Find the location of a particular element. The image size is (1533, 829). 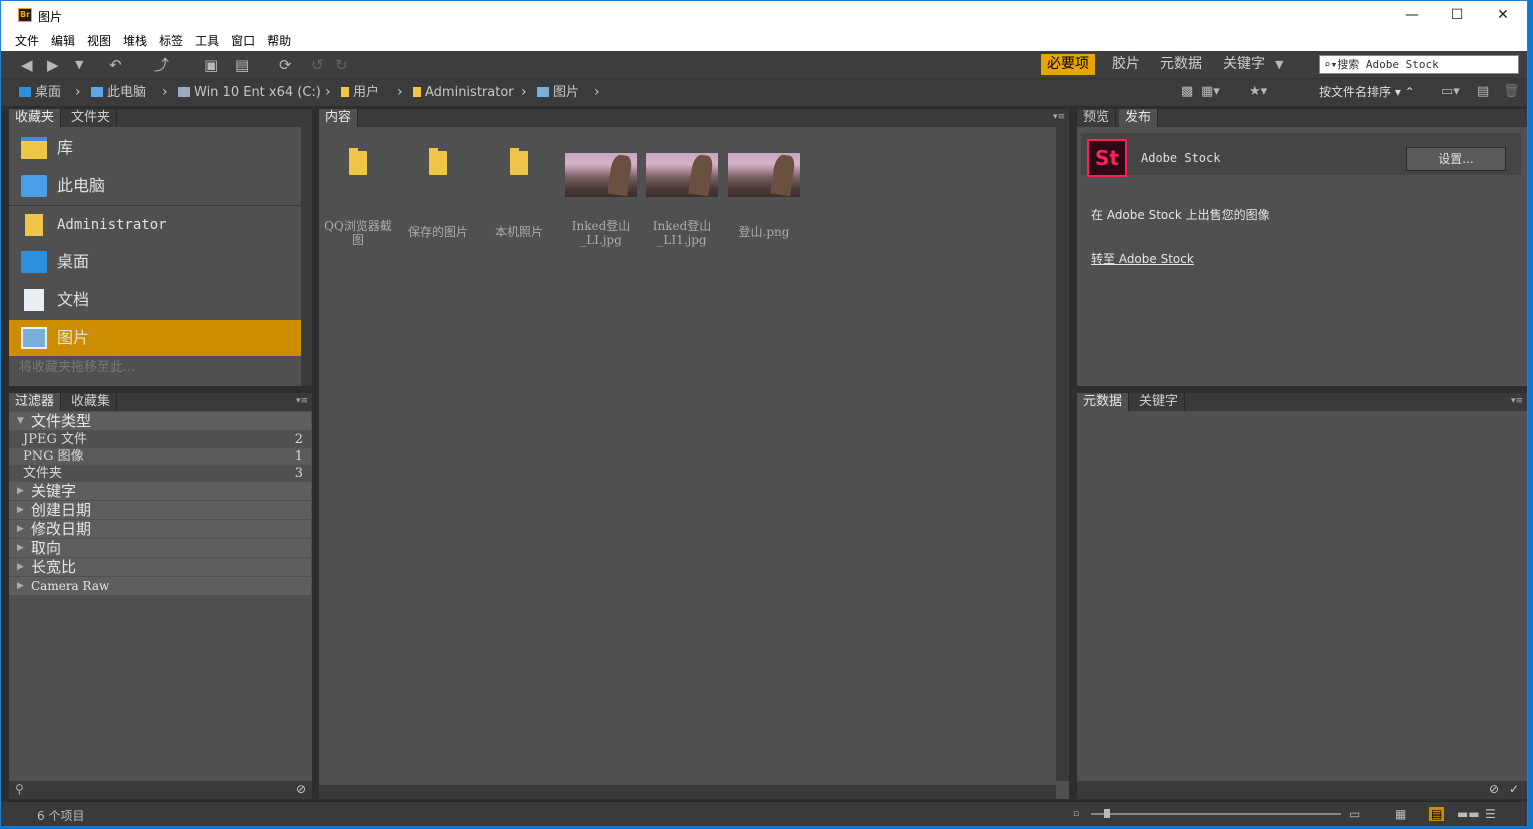

filter-row: PNG 图像 1 is located at coordinates (160, 456).